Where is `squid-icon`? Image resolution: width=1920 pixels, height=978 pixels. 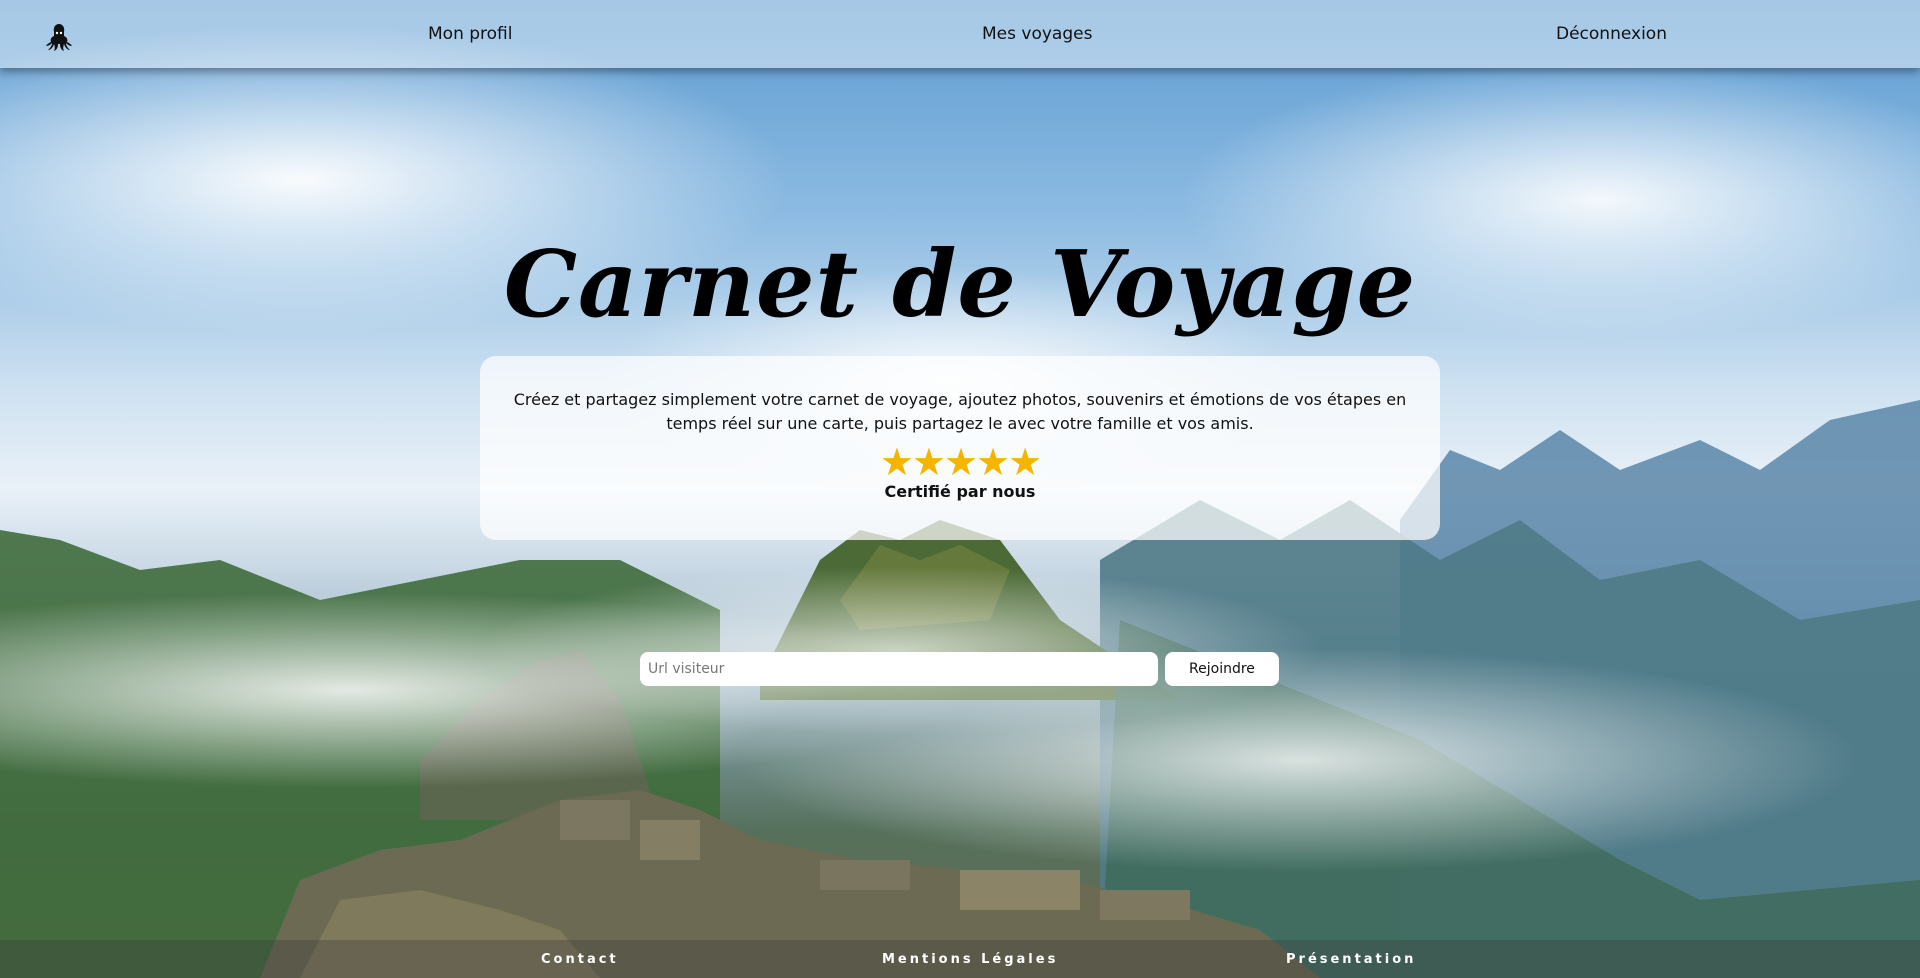
squid-icon is located at coordinates (59, 37).